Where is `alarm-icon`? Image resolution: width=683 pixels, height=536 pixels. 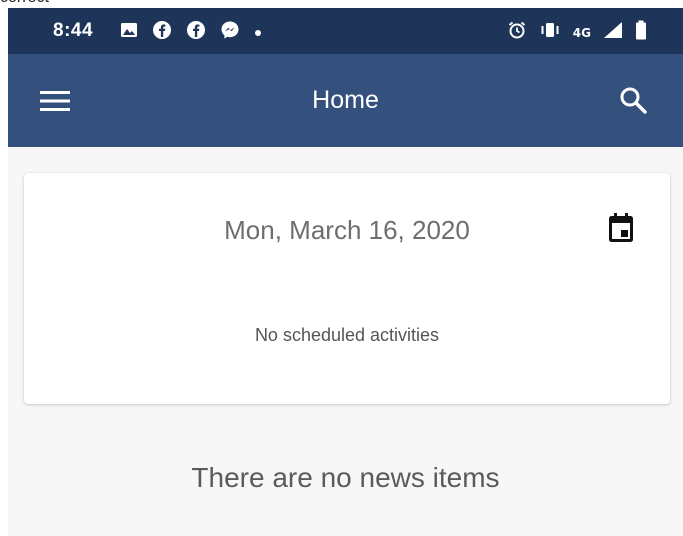 alarm-icon is located at coordinates (517, 32).